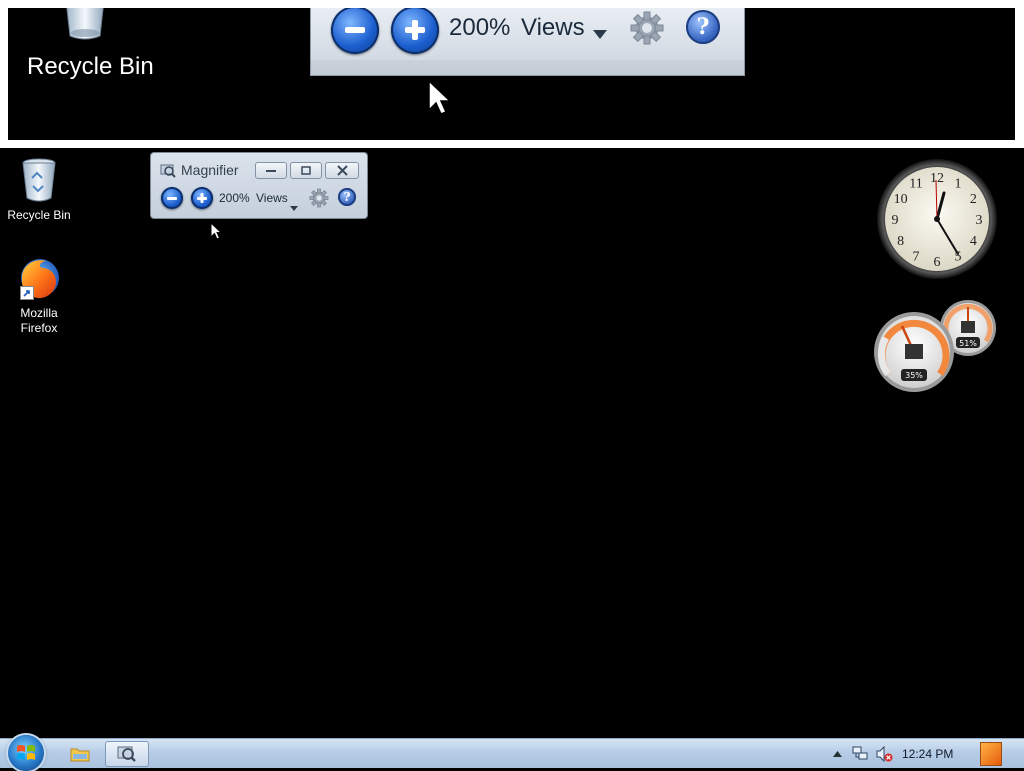  What do you see at coordinates (480, 27) in the screenshot?
I see `magnified-zoom-level: 200%` at bounding box center [480, 27].